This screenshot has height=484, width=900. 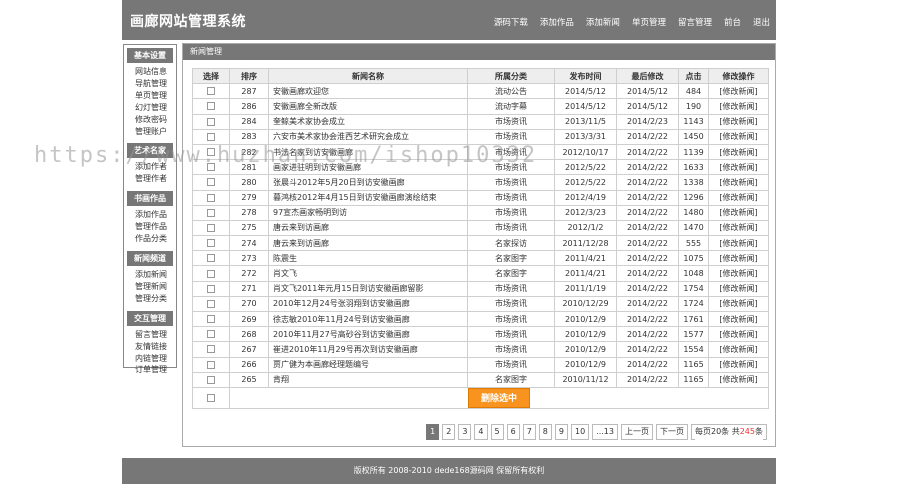 I want to click on clicks-cell: 1296, so click(x=693, y=197).